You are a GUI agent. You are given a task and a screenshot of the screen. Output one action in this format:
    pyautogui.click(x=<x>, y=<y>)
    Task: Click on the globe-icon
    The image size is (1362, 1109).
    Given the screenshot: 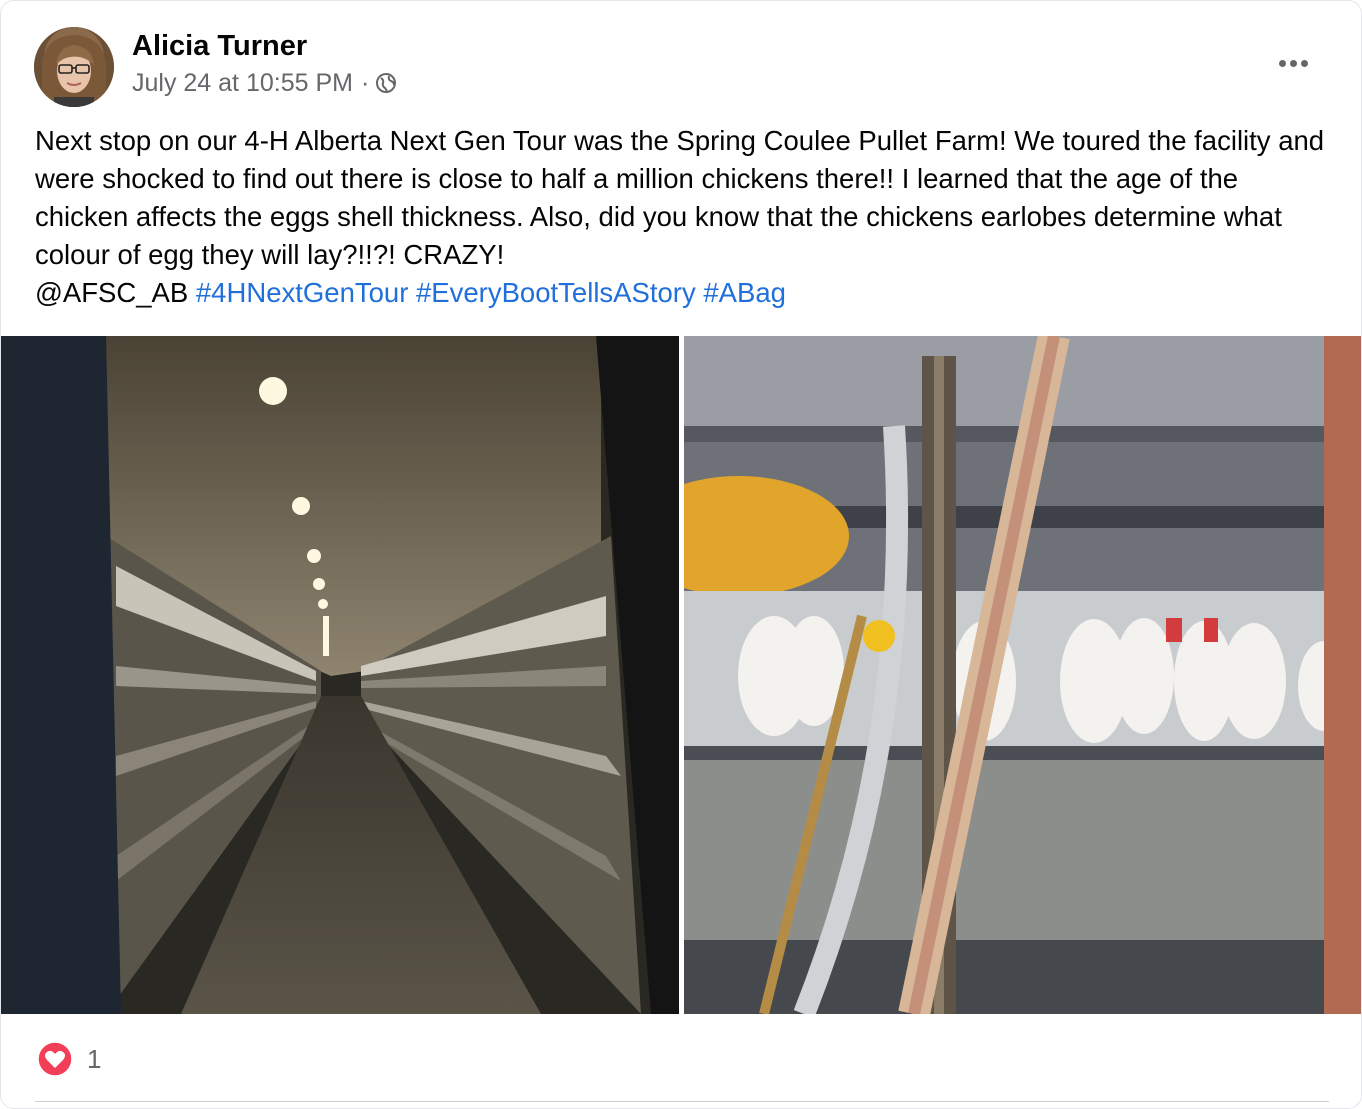 What is the action you would take?
    pyautogui.click(x=386, y=83)
    